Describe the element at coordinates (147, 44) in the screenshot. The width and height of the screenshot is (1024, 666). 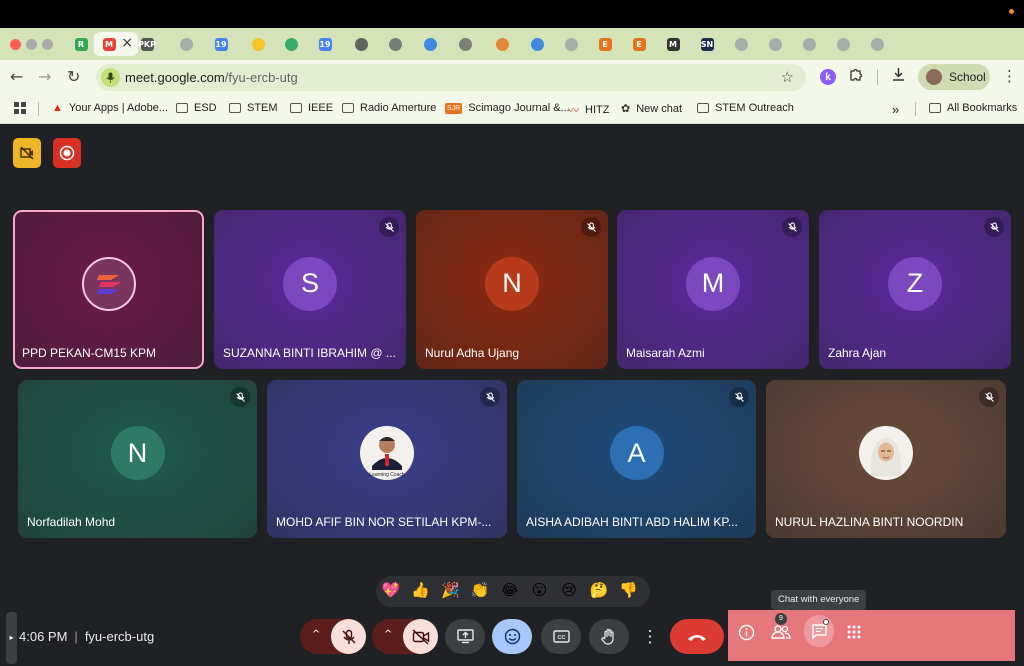
I see `browser-tab: PKP` at that location.